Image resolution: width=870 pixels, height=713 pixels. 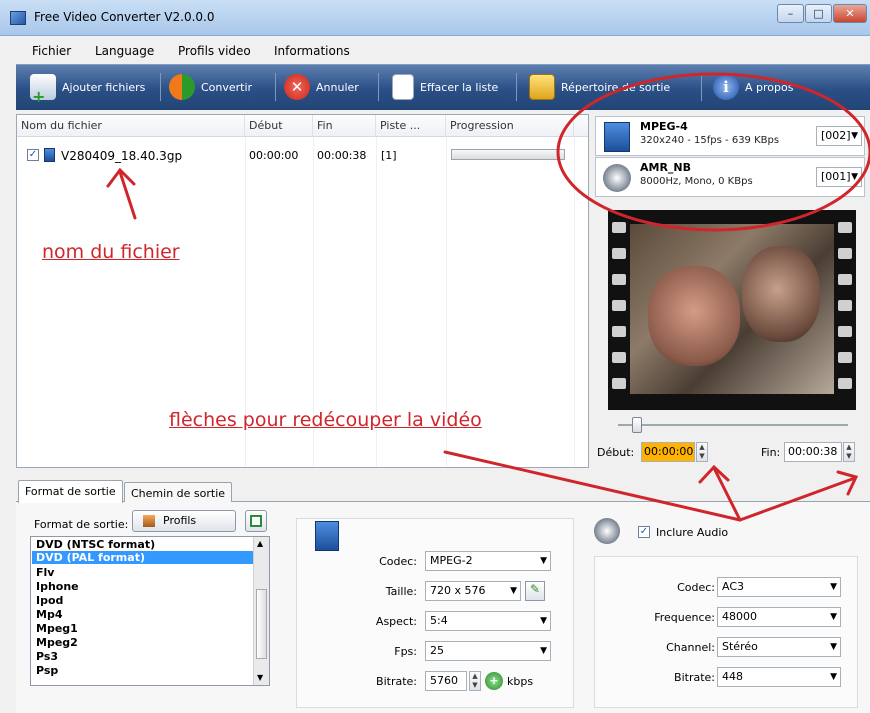 I want to click on slider-thumb, so click(x=637, y=425).